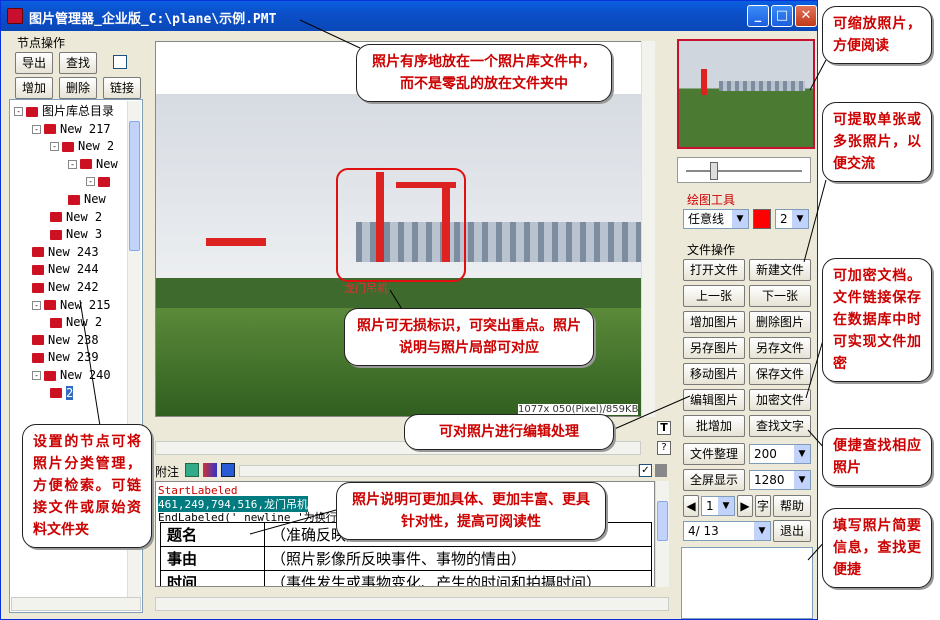 The image size is (940, 620). I want to click on notes-vscrollbar, so click(662, 534).